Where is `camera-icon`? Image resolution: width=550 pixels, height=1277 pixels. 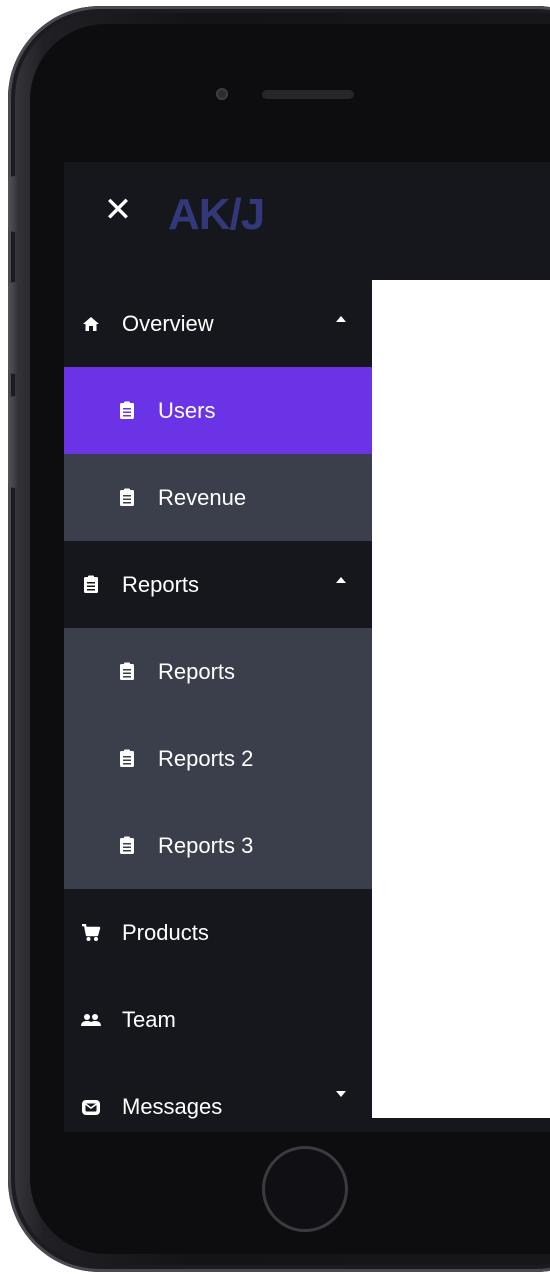 camera-icon is located at coordinates (222, 94).